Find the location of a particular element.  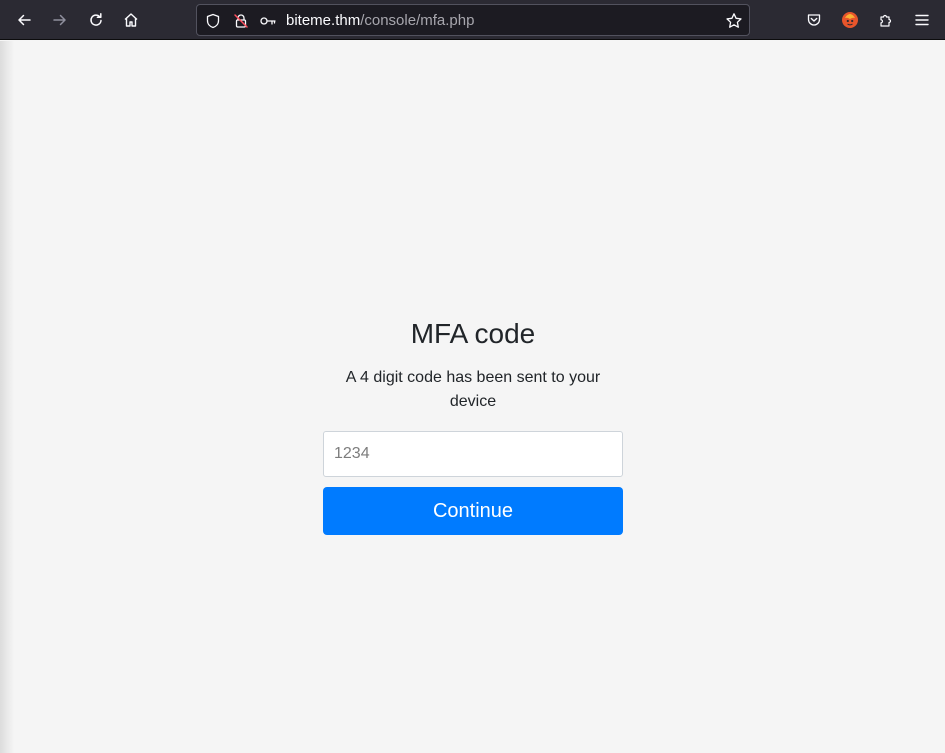

page-title: MFA code is located at coordinates (473, 333).